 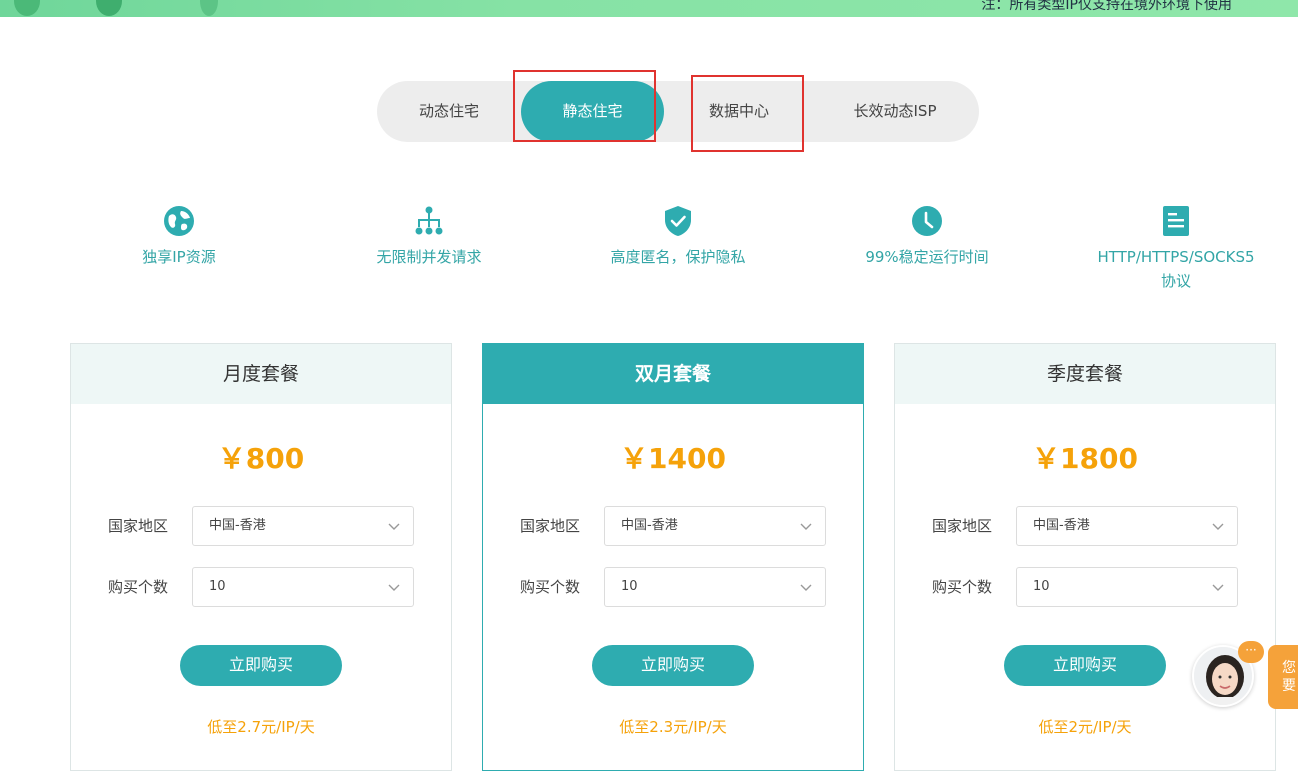 I want to click on low-price-note: 低至2.3元/IP/天, so click(x=673, y=727).